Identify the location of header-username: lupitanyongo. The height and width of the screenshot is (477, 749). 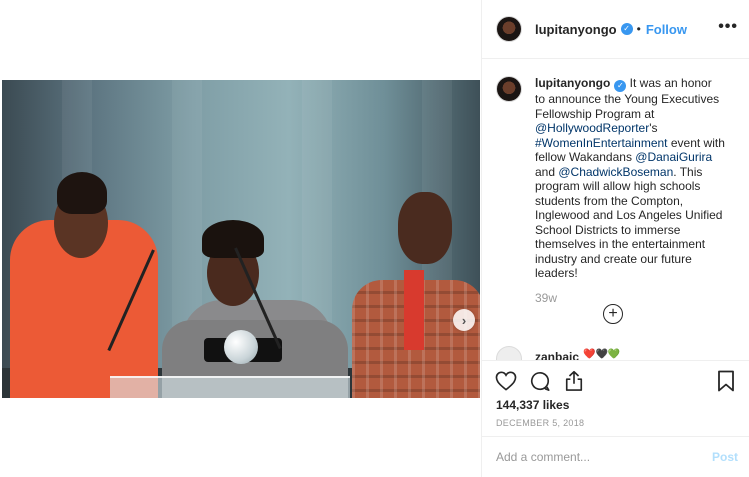
(576, 29).